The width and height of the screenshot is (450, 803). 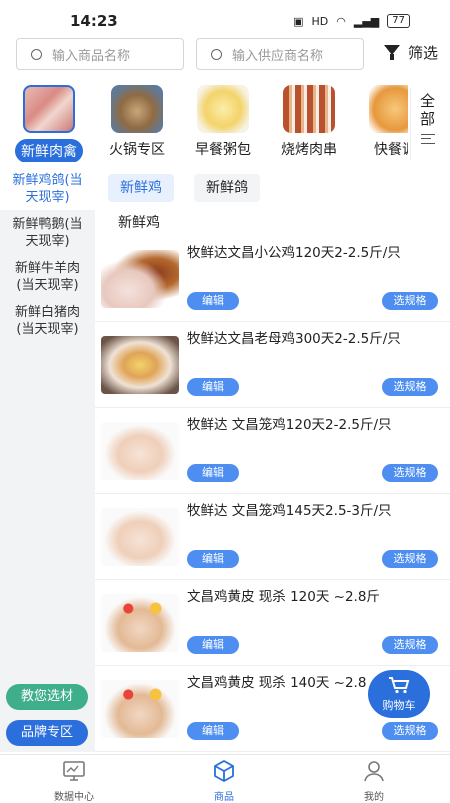 What do you see at coordinates (391, 150) in the screenshot?
I see `category-label: 快餐调` at bounding box center [391, 150].